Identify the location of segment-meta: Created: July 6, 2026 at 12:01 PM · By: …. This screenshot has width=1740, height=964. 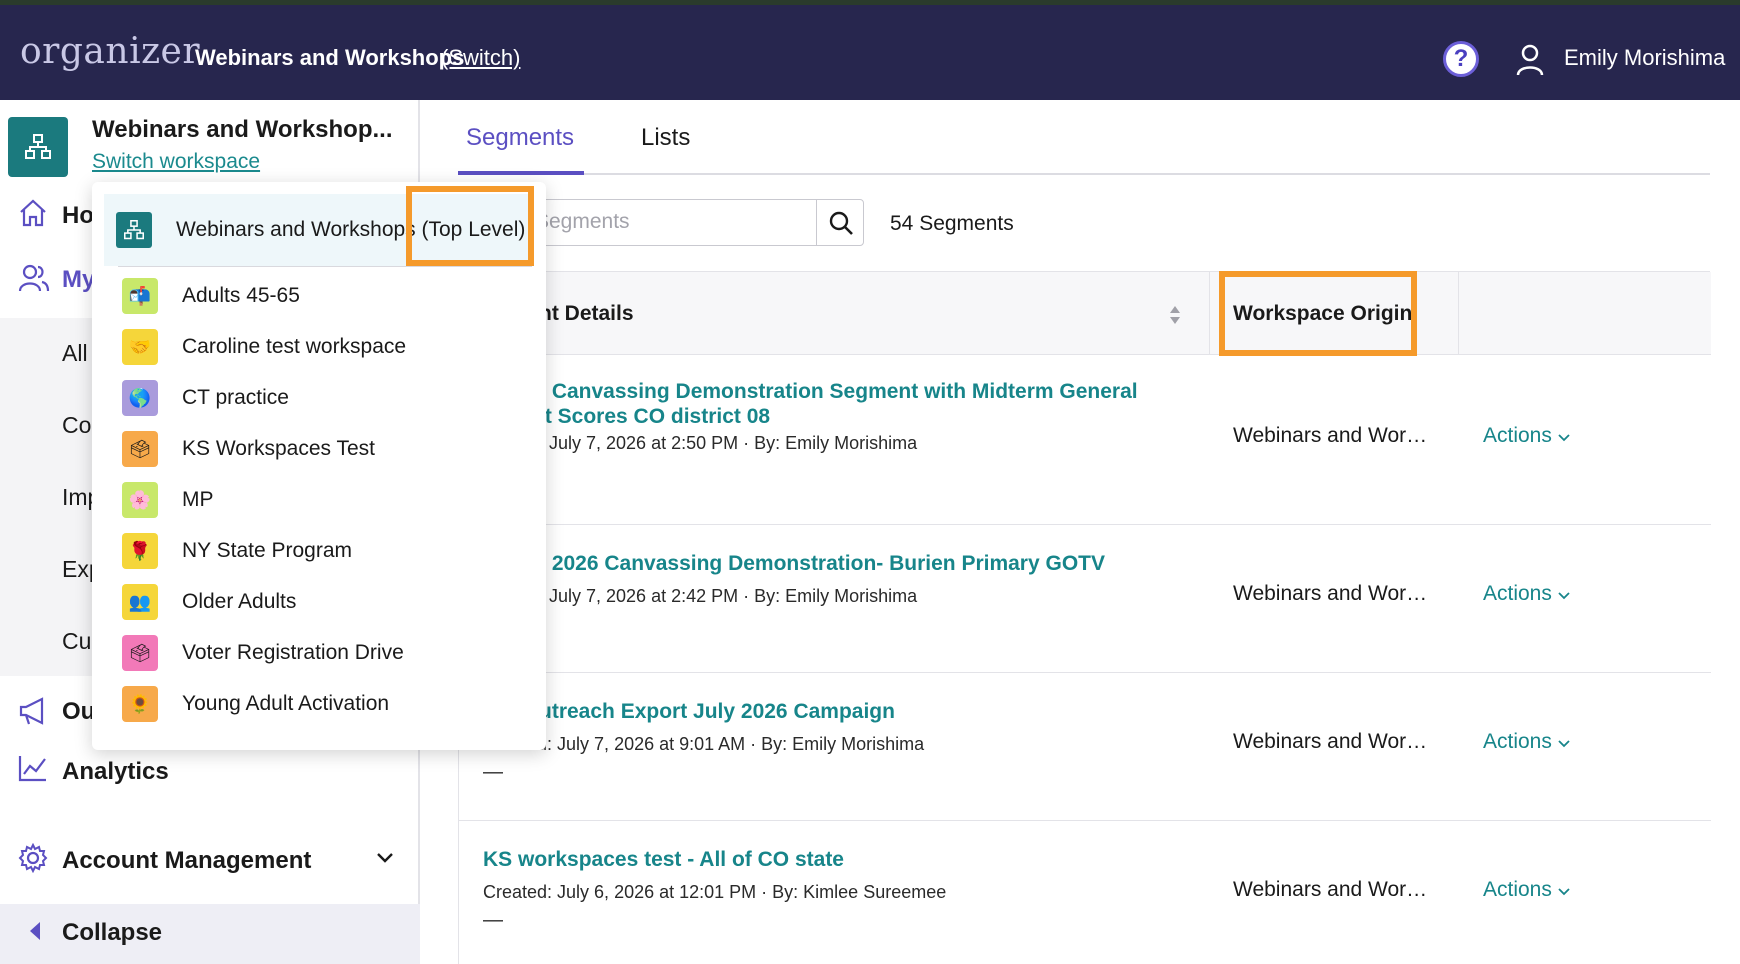
(715, 892).